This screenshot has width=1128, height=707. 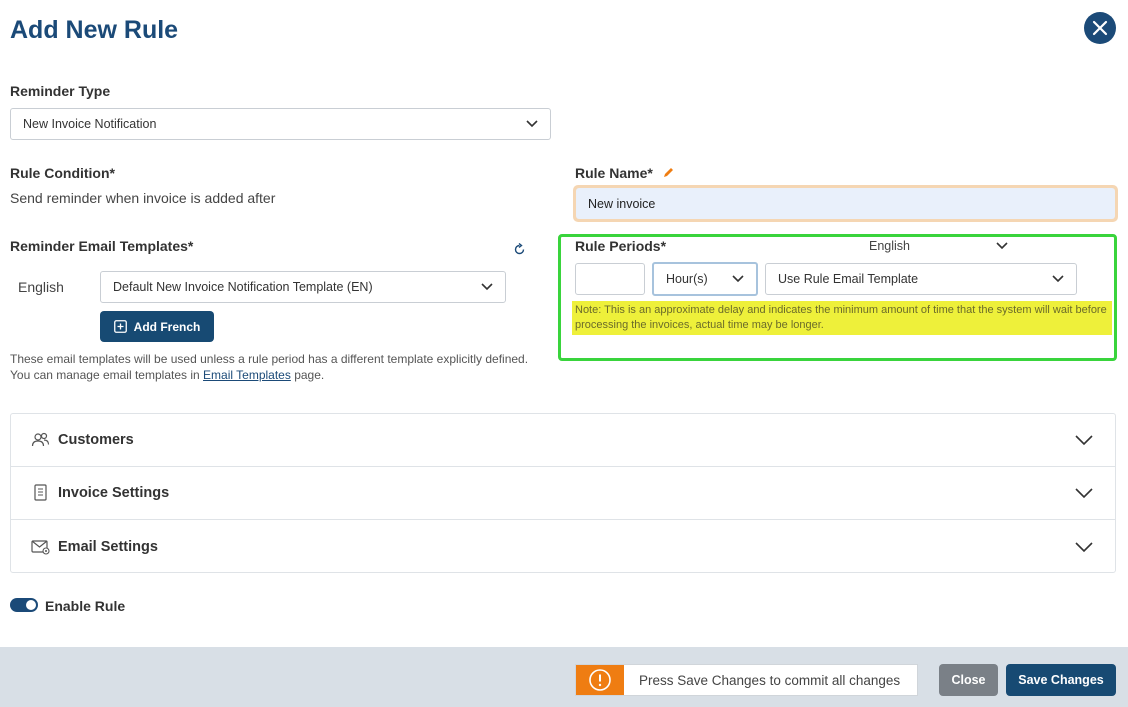 I want to click on info-message: Press Save Changes to commit all changes, so click(x=746, y=680).